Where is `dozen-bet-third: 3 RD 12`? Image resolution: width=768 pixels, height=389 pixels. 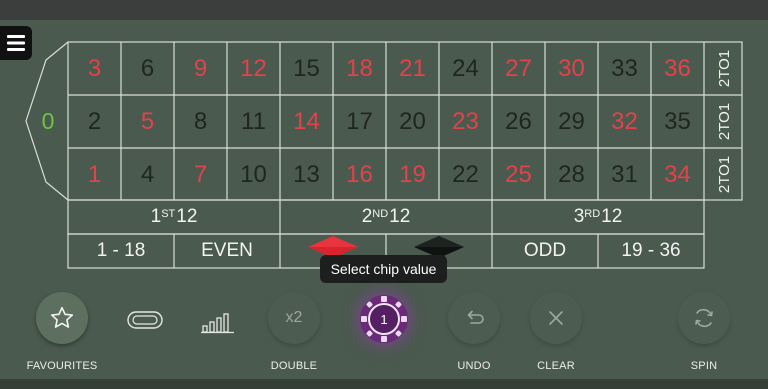
dozen-bet-third: 3 RD 12 is located at coordinates (598, 217).